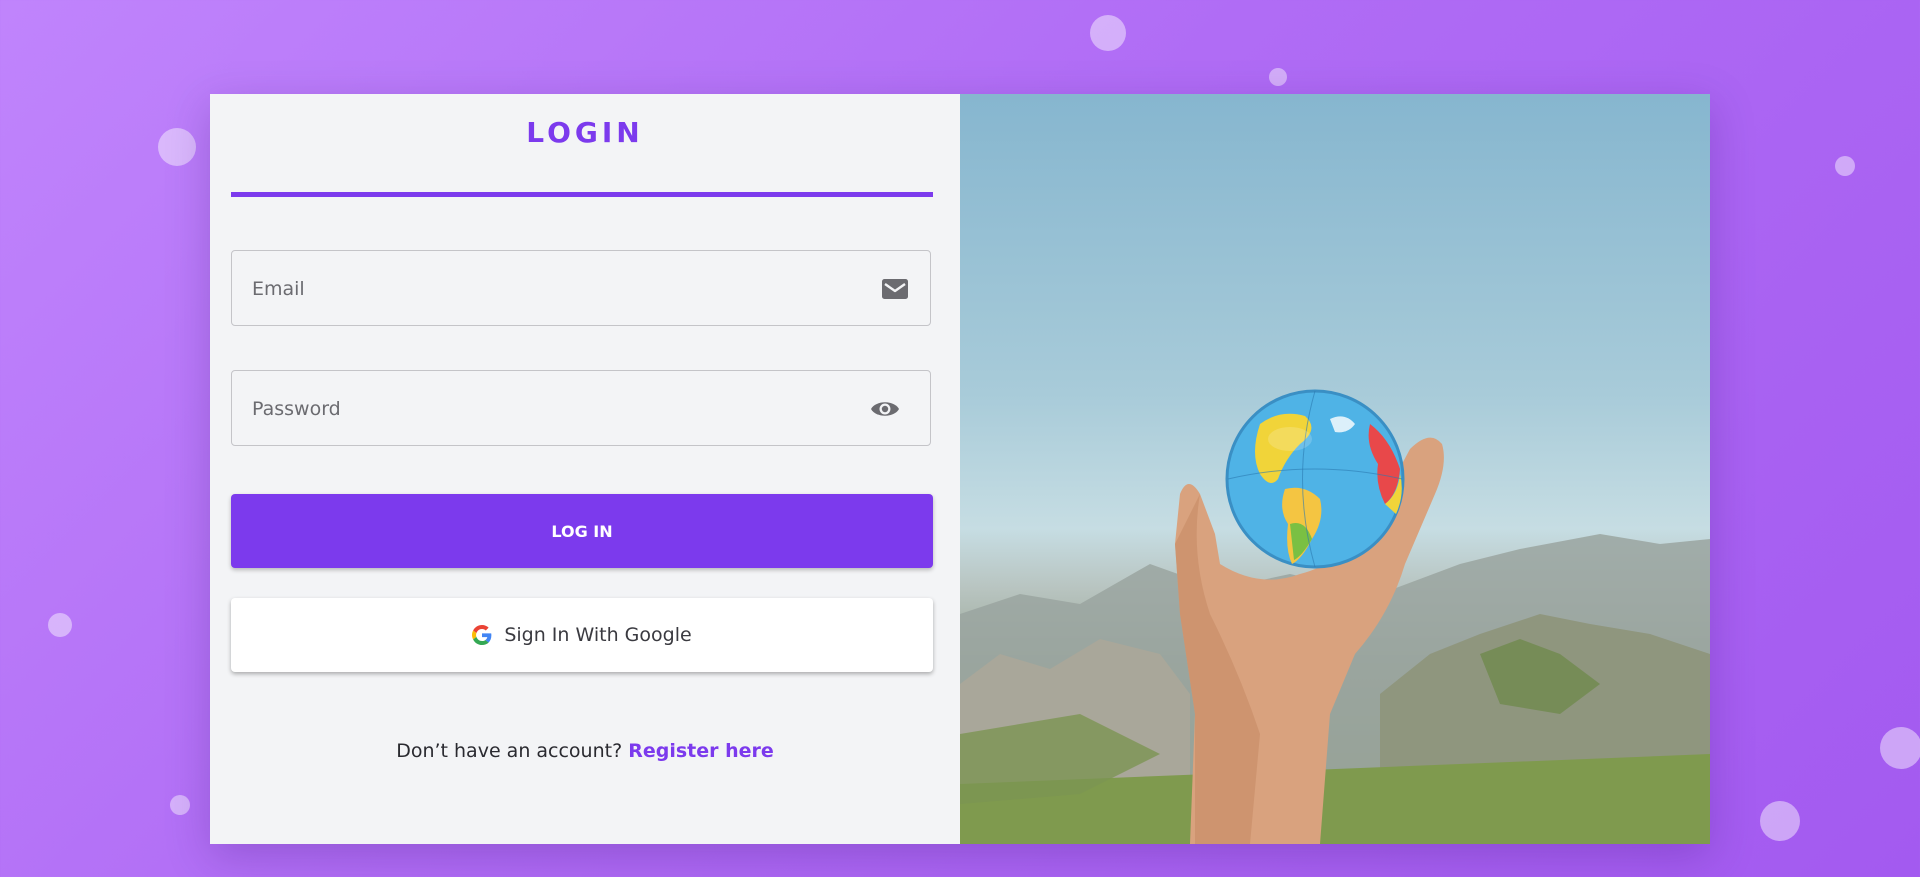 The width and height of the screenshot is (1920, 877). I want to click on register-prompt-text: Don’t have an account?, so click(509, 751).